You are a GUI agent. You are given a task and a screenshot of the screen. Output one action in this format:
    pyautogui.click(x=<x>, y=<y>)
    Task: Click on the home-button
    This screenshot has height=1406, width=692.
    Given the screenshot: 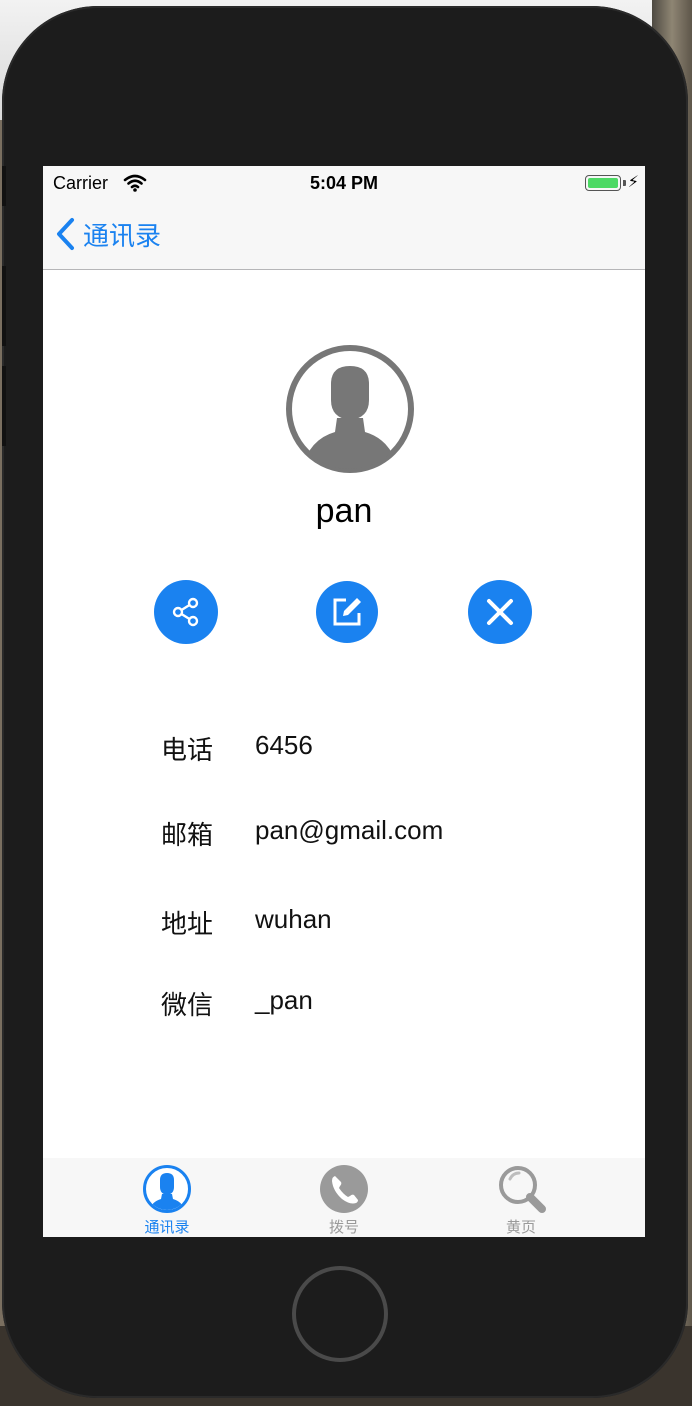 What is the action you would take?
    pyautogui.click(x=340, y=1314)
    